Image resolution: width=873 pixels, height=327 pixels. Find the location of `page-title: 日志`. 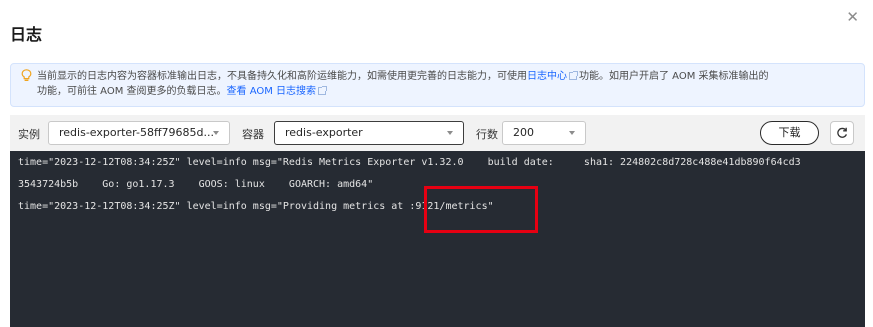

page-title: 日志 is located at coordinates (26, 34).